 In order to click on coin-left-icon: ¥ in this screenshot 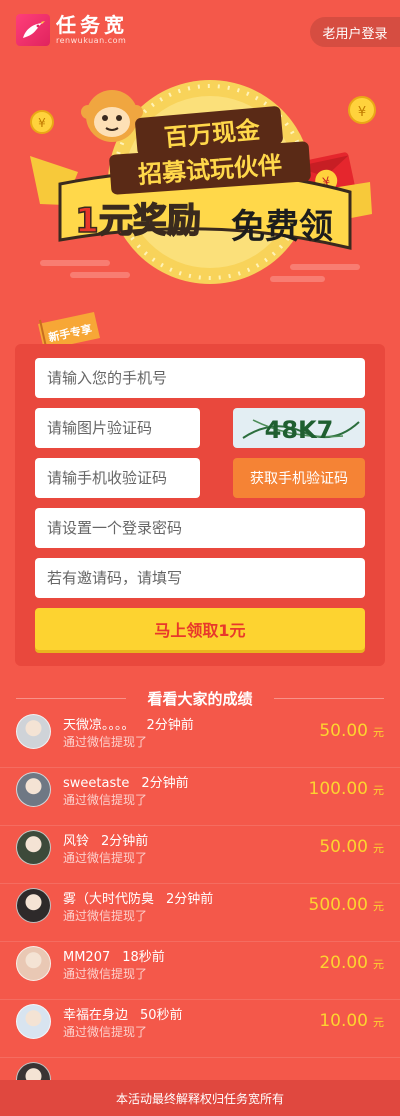, I will do `click(42, 122)`.